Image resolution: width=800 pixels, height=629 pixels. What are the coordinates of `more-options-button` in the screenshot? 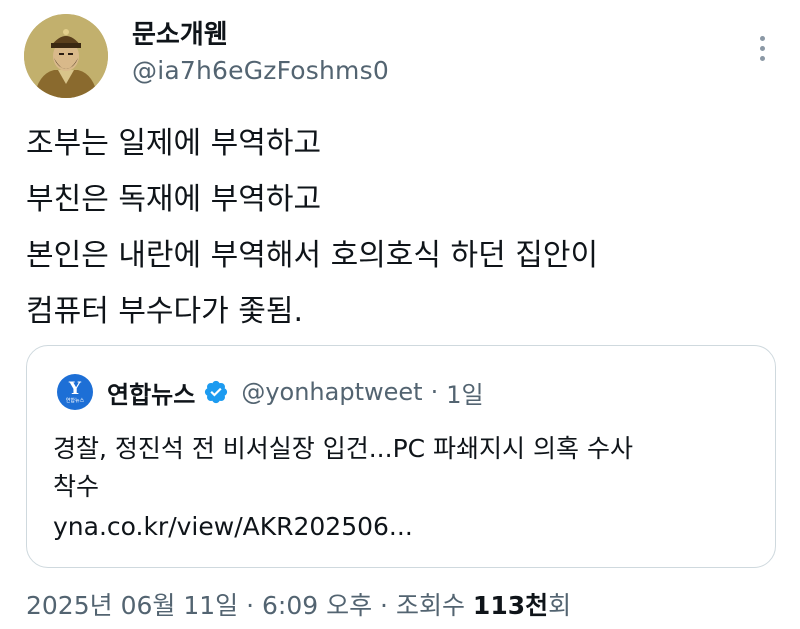 It's located at (762, 48).